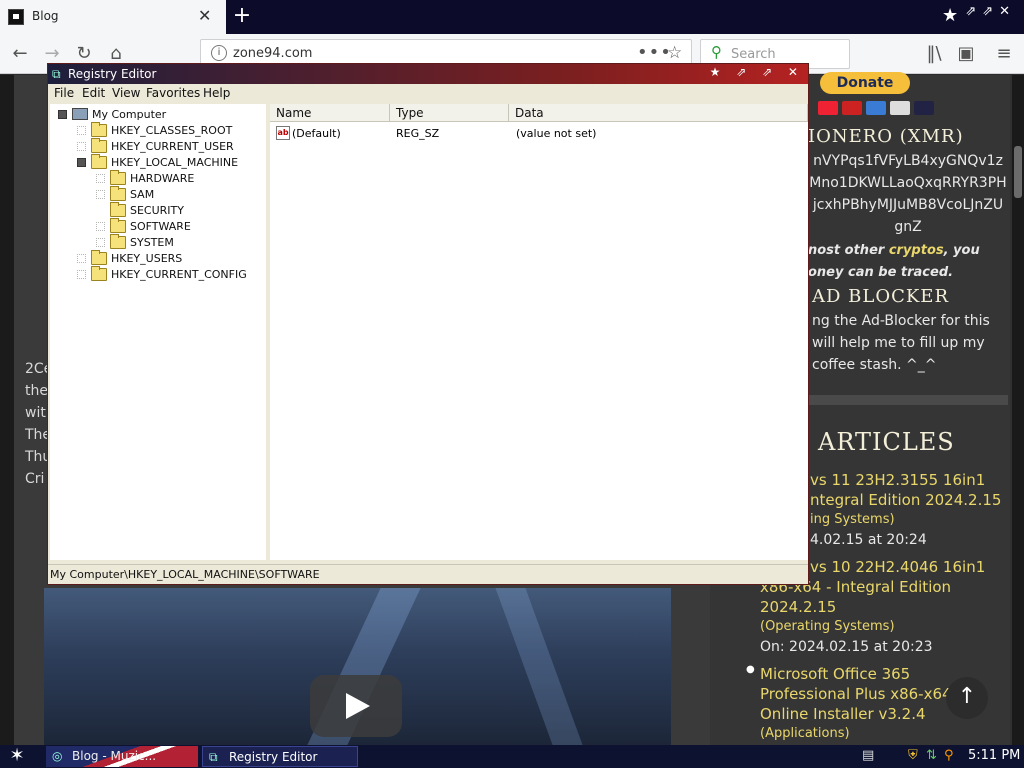  What do you see at coordinates (990, 11) in the screenshot?
I see `browser-window-controls: ⇗⇗✕` at bounding box center [990, 11].